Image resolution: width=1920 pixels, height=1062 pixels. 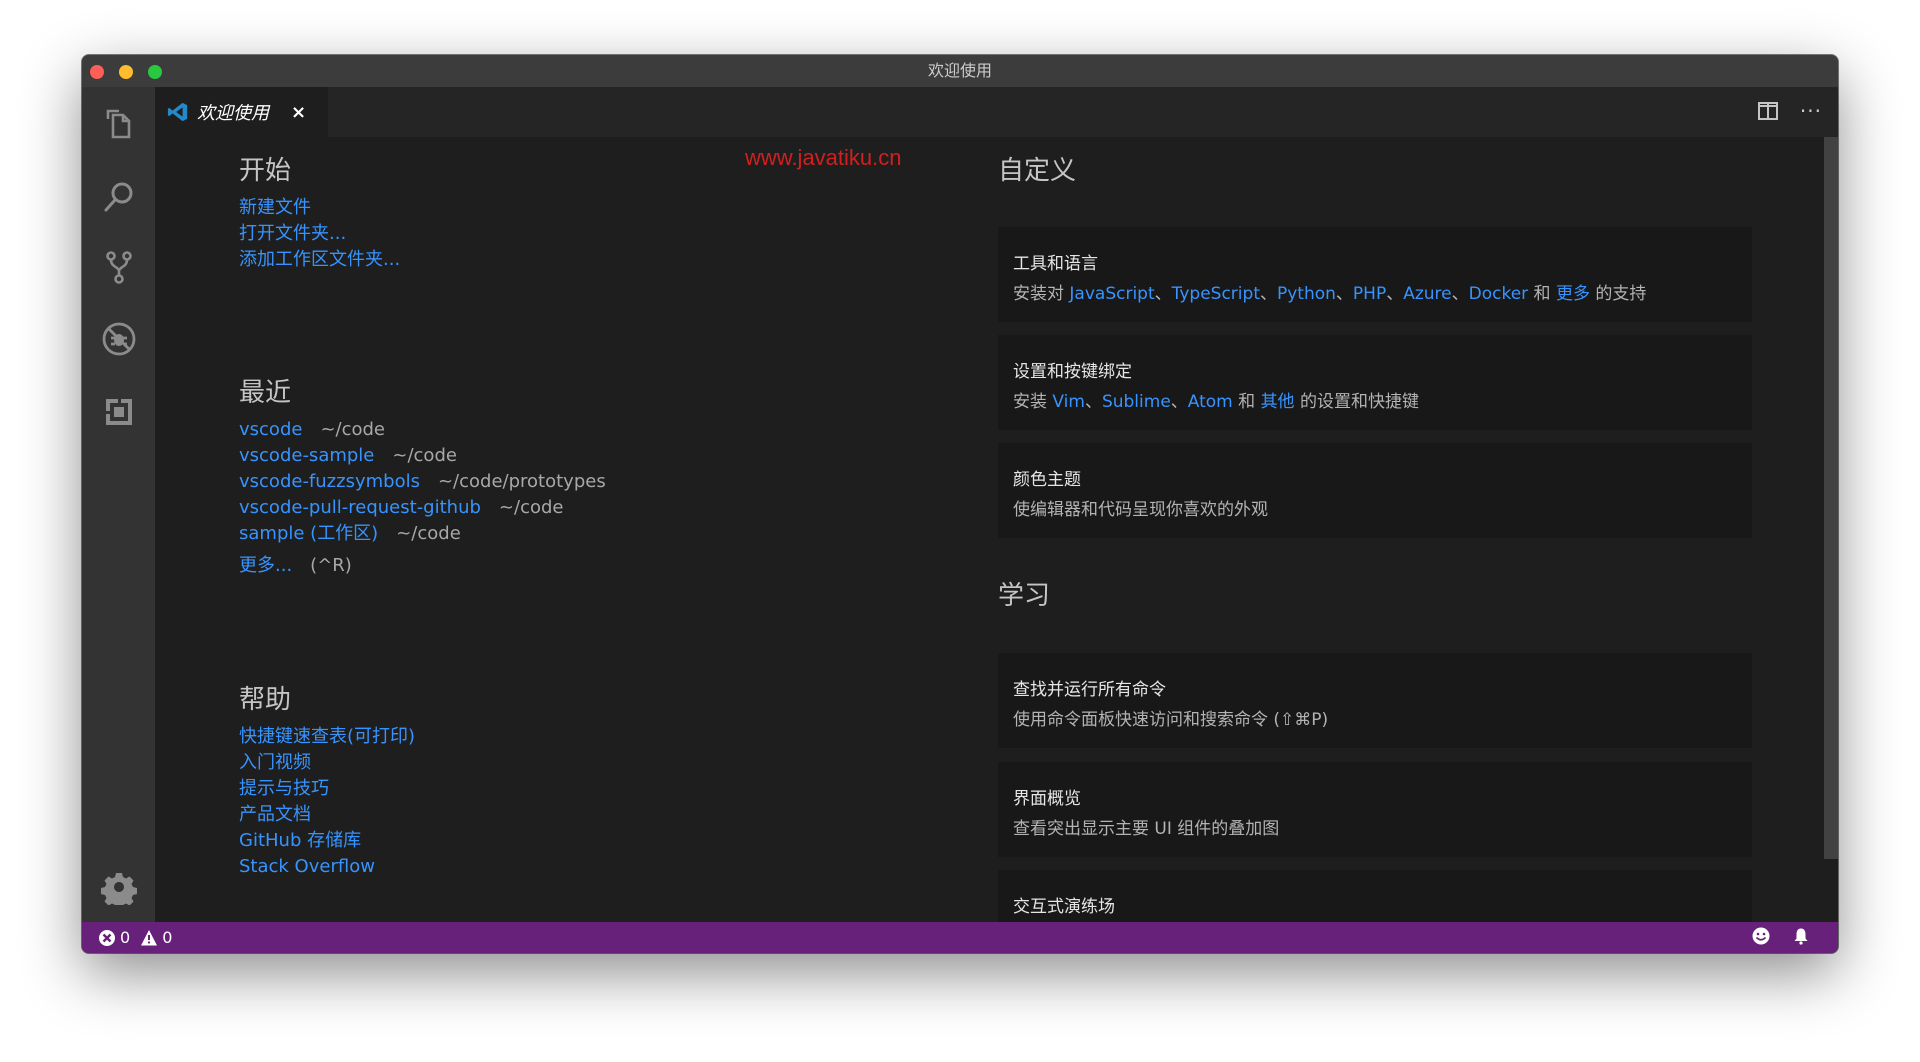 I want to click on customize-heading: 自定义, so click(x=1037, y=171).